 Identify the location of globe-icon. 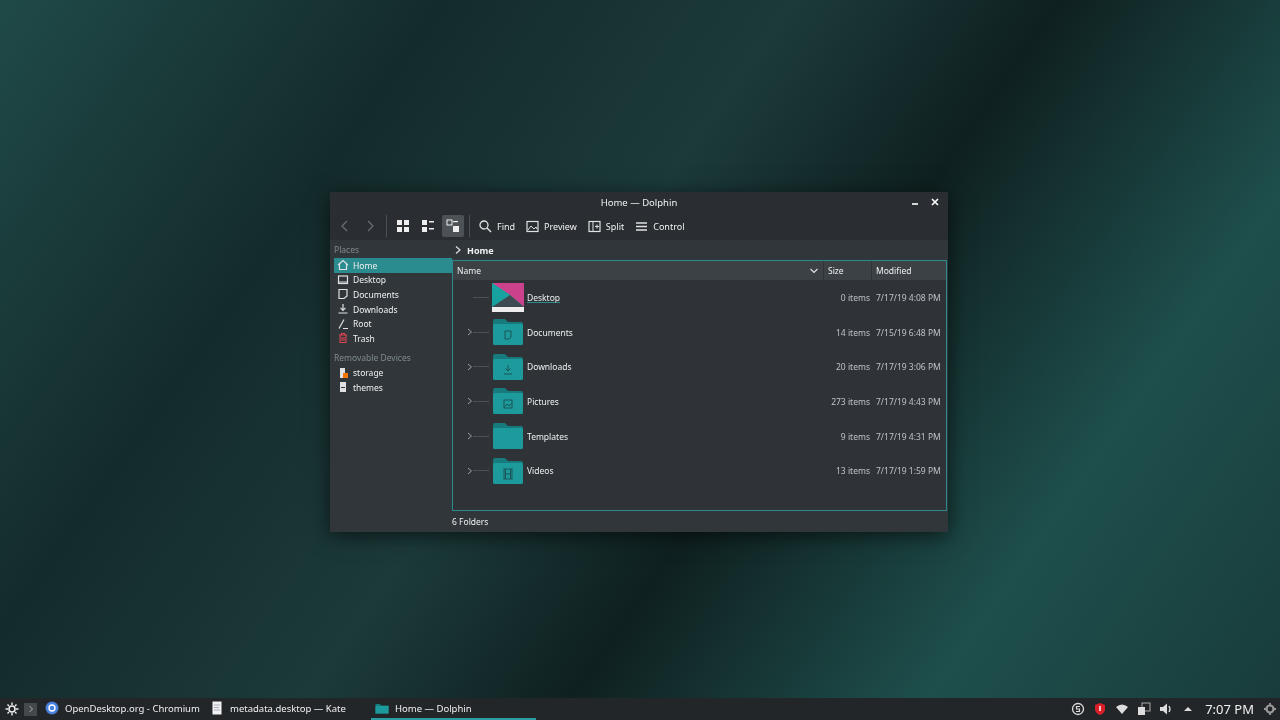
(52, 708).